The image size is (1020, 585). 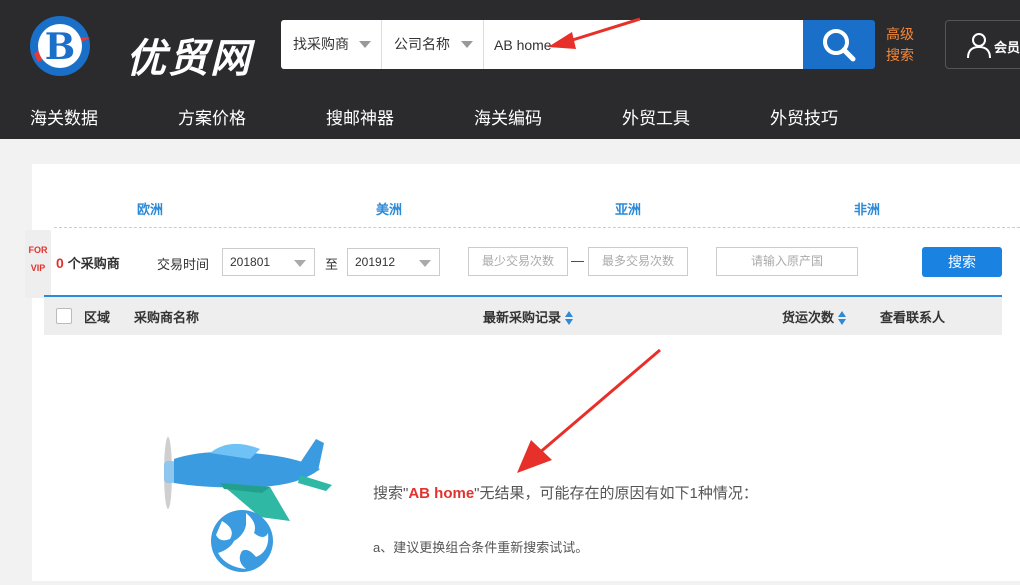 I want to click on region-tab-americas: 美洲, so click(x=389, y=208).